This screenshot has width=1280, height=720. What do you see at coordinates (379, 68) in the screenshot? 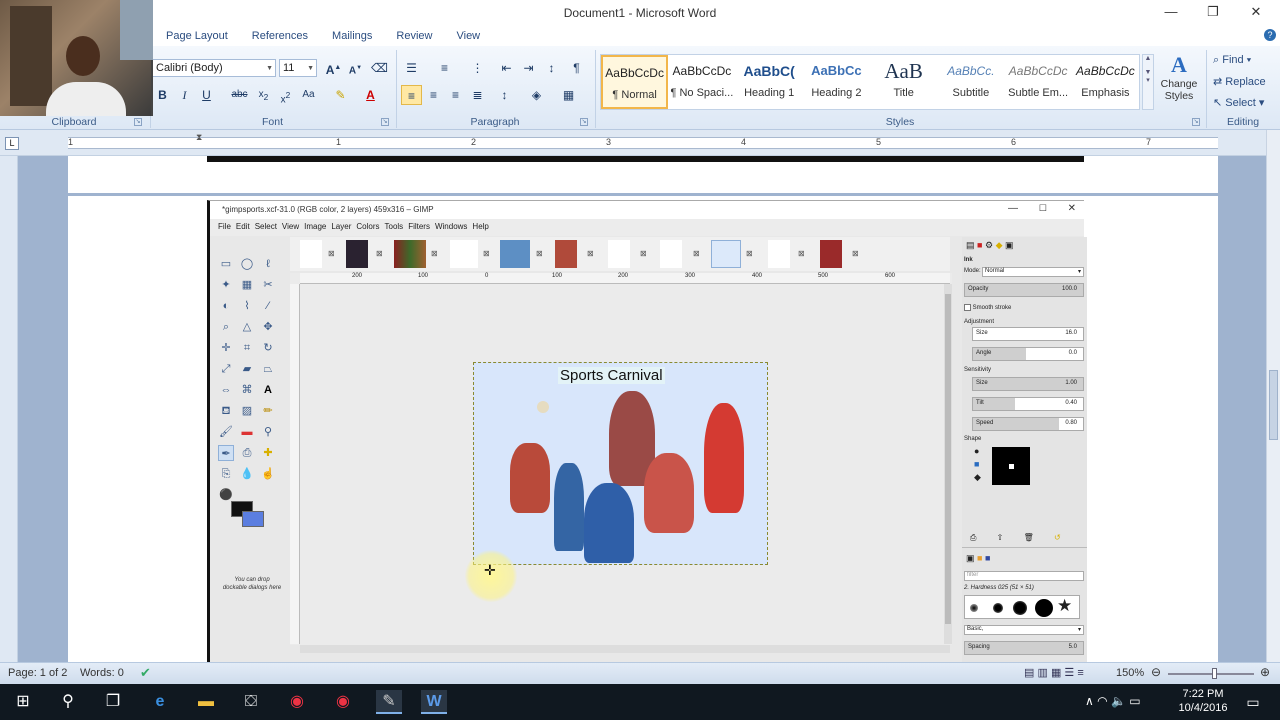
I see `clear-format-icon: ⌫` at bounding box center [379, 68].